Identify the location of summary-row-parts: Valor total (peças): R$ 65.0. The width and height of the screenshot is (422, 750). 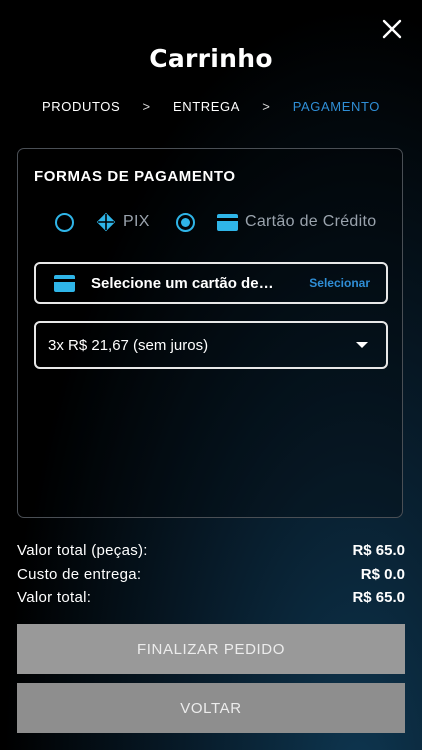
(211, 551).